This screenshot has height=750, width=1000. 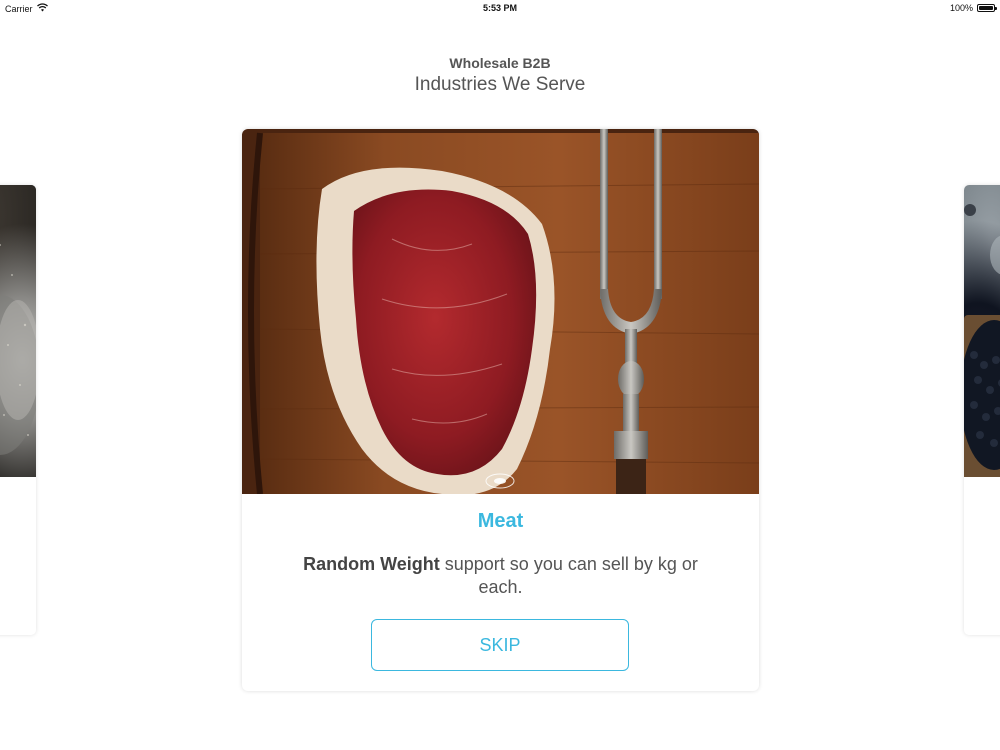 I want to click on carousel-card-next, so click(x=982, y=410).